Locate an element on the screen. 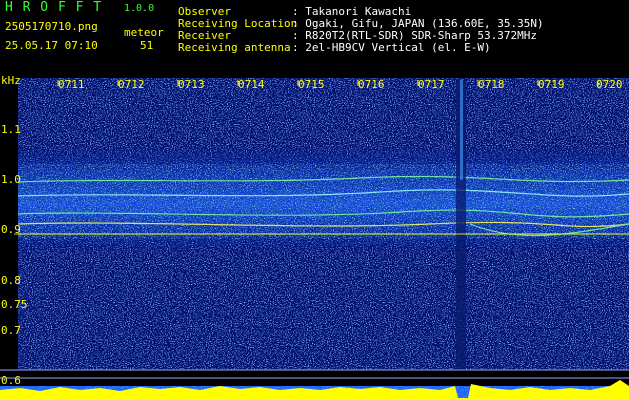  antenna-label: Receiving antenna is located at coordinates (234, 47).